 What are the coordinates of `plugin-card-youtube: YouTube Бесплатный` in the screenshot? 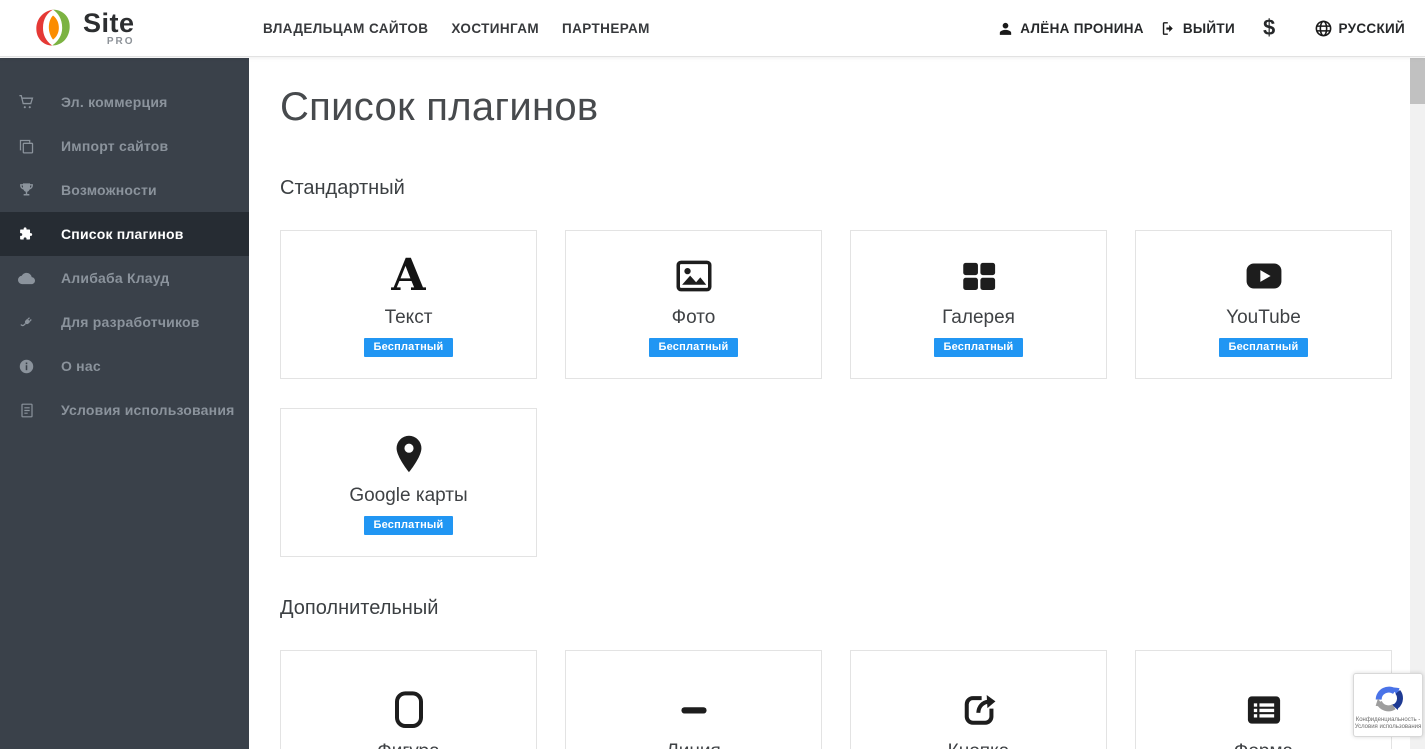 It's located at (1263, 304).